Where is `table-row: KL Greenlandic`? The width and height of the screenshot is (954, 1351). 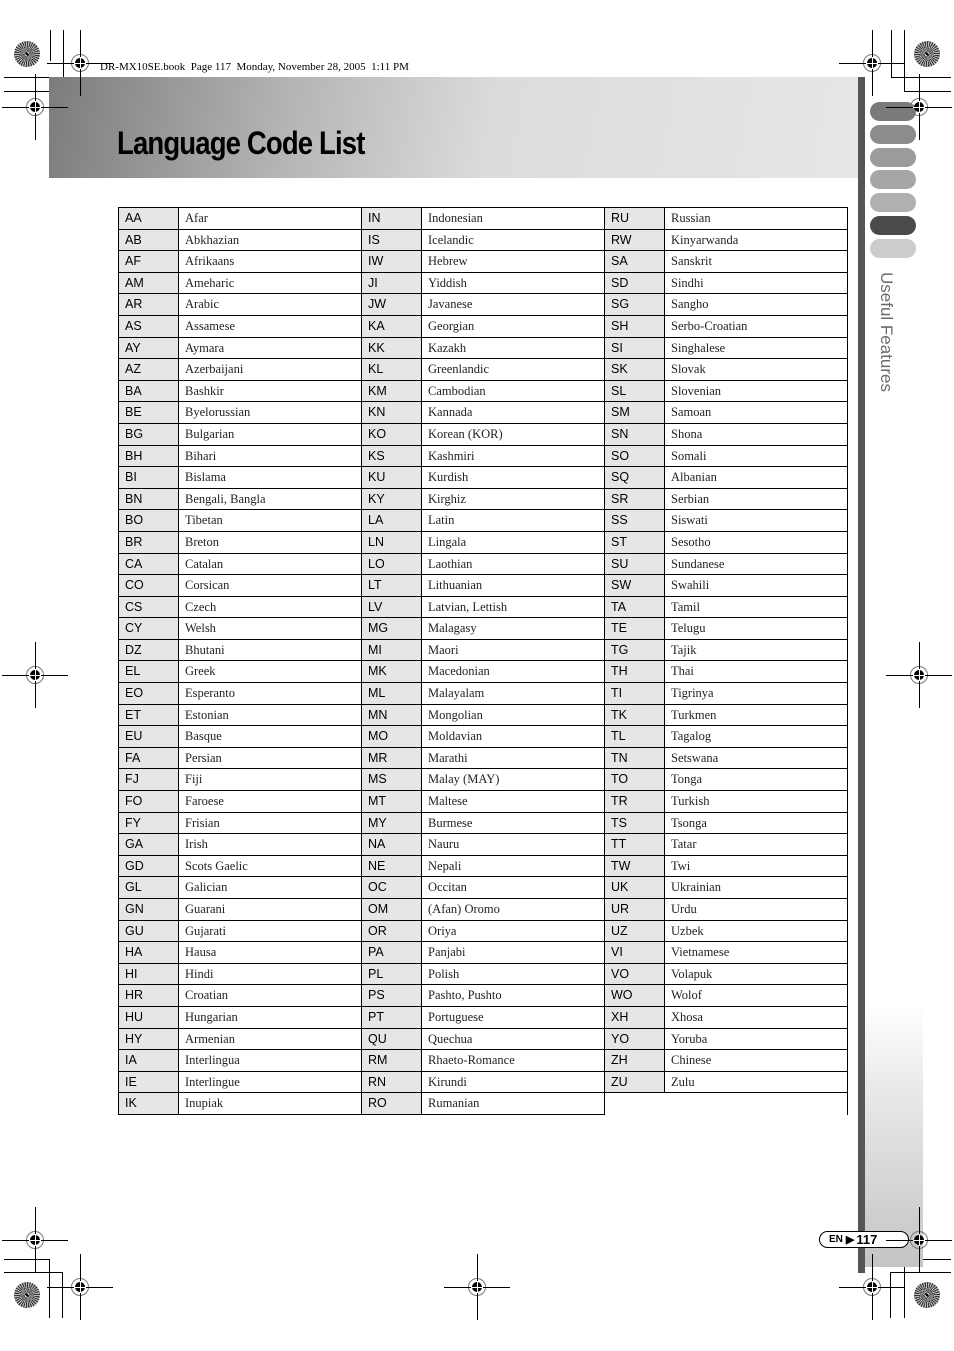 table-row: KL Greenlandic is located at coordinates (483, 369).